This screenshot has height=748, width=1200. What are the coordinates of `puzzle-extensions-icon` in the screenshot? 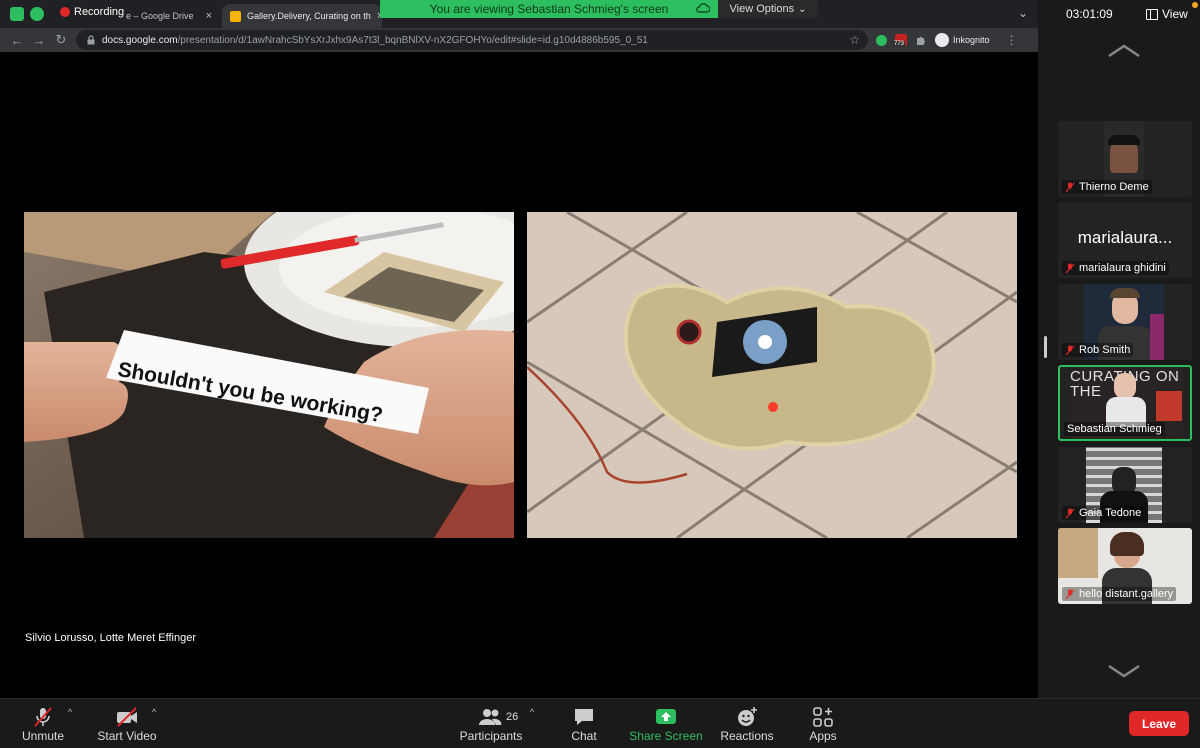 It's located at (921, 40).